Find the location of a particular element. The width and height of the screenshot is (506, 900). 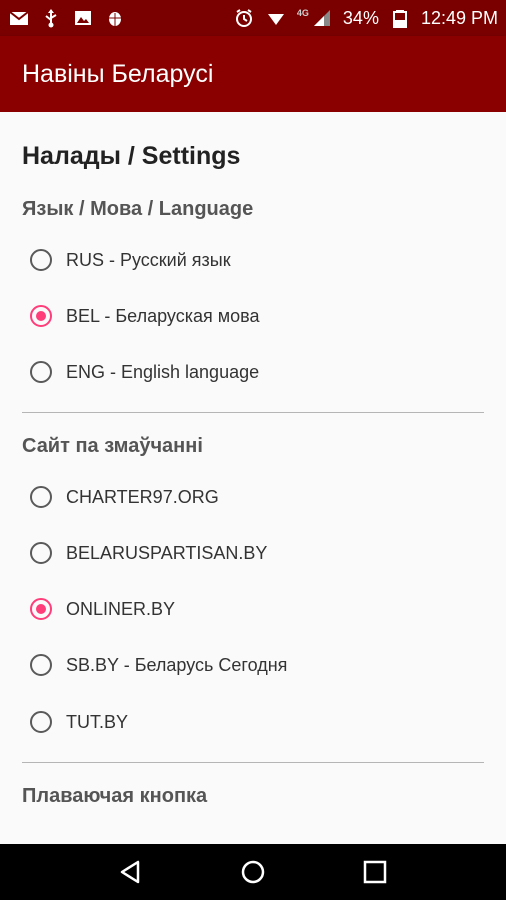

app-title: Навіны Беларусі is located at coordinates (118, 73).